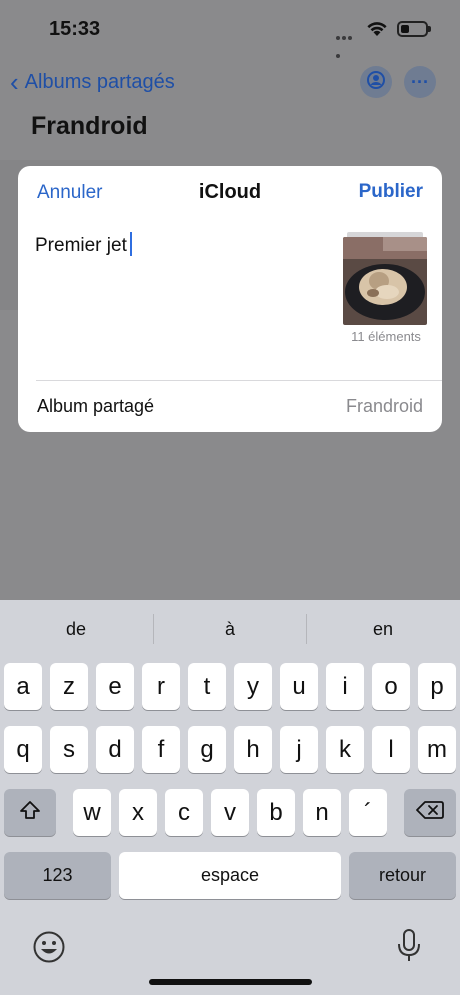 Image resolution: width=460 pixels, height=995 pixels. Describe the element at coordinates (409, 948) in the screenshot. I see `microphone-icon` at that location.